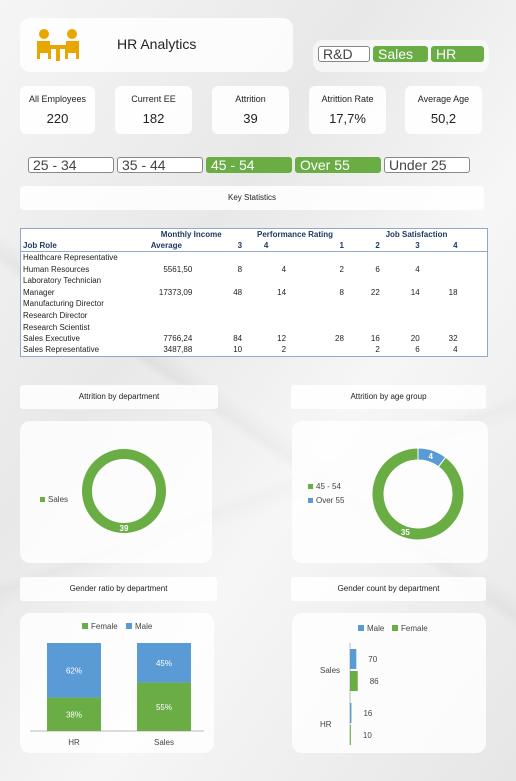  I want to click on table-cell-s3: 20, so click(415, 339).